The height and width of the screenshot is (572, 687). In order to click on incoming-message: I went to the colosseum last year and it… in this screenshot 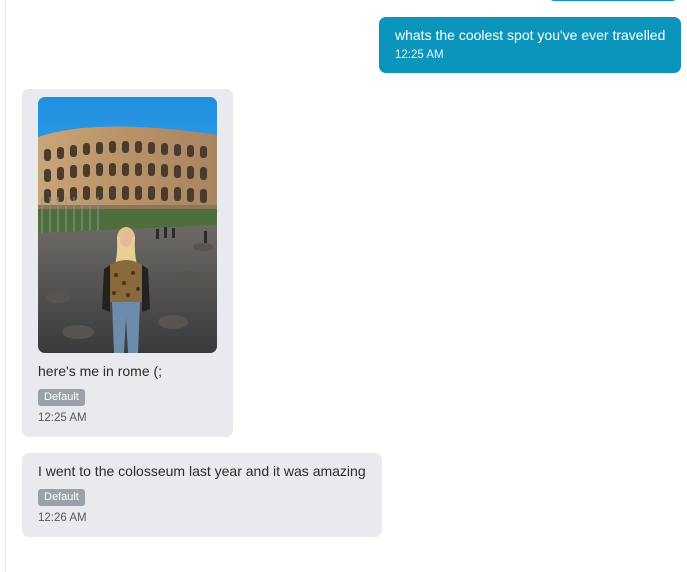, I will do `click(202, 495)`.